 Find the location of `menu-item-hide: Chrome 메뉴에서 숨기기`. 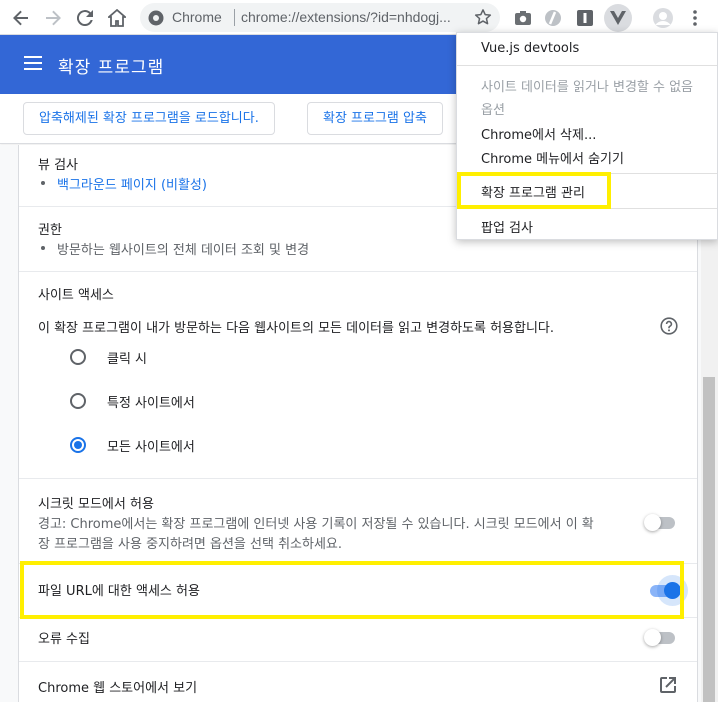

menu-item-hide: Chrome 메뉴에서 숨기기 is located at coordinates (552, 157).